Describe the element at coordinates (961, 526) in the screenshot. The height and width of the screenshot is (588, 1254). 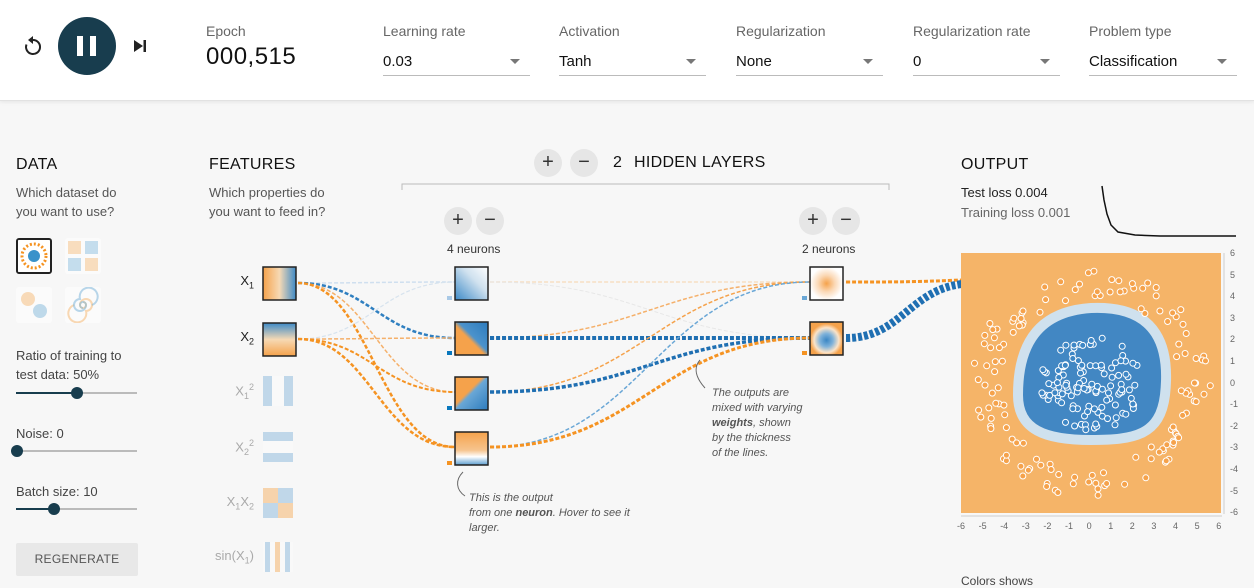
I see `x-tick-label: -6` at that location.